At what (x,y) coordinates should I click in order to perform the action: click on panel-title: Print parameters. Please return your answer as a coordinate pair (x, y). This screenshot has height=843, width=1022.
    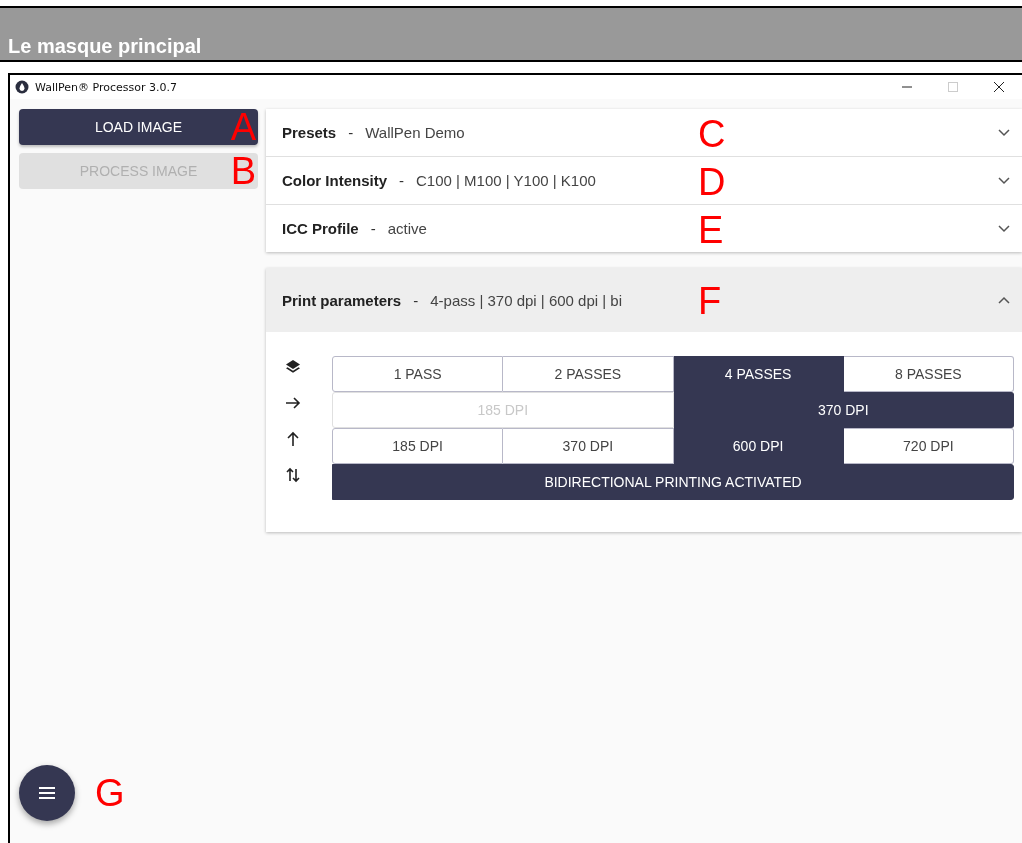
    Looking at the image, I should click on (342, 300).